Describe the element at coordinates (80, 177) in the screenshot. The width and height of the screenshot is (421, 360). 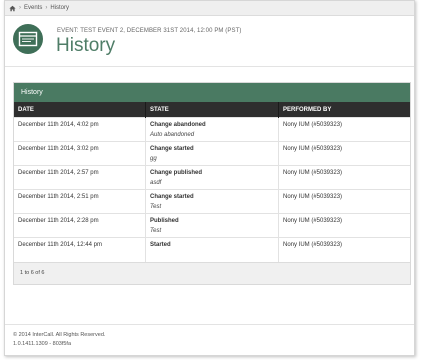
I see `cell-date: December 11th 2014, 2:57 pm` at that location.